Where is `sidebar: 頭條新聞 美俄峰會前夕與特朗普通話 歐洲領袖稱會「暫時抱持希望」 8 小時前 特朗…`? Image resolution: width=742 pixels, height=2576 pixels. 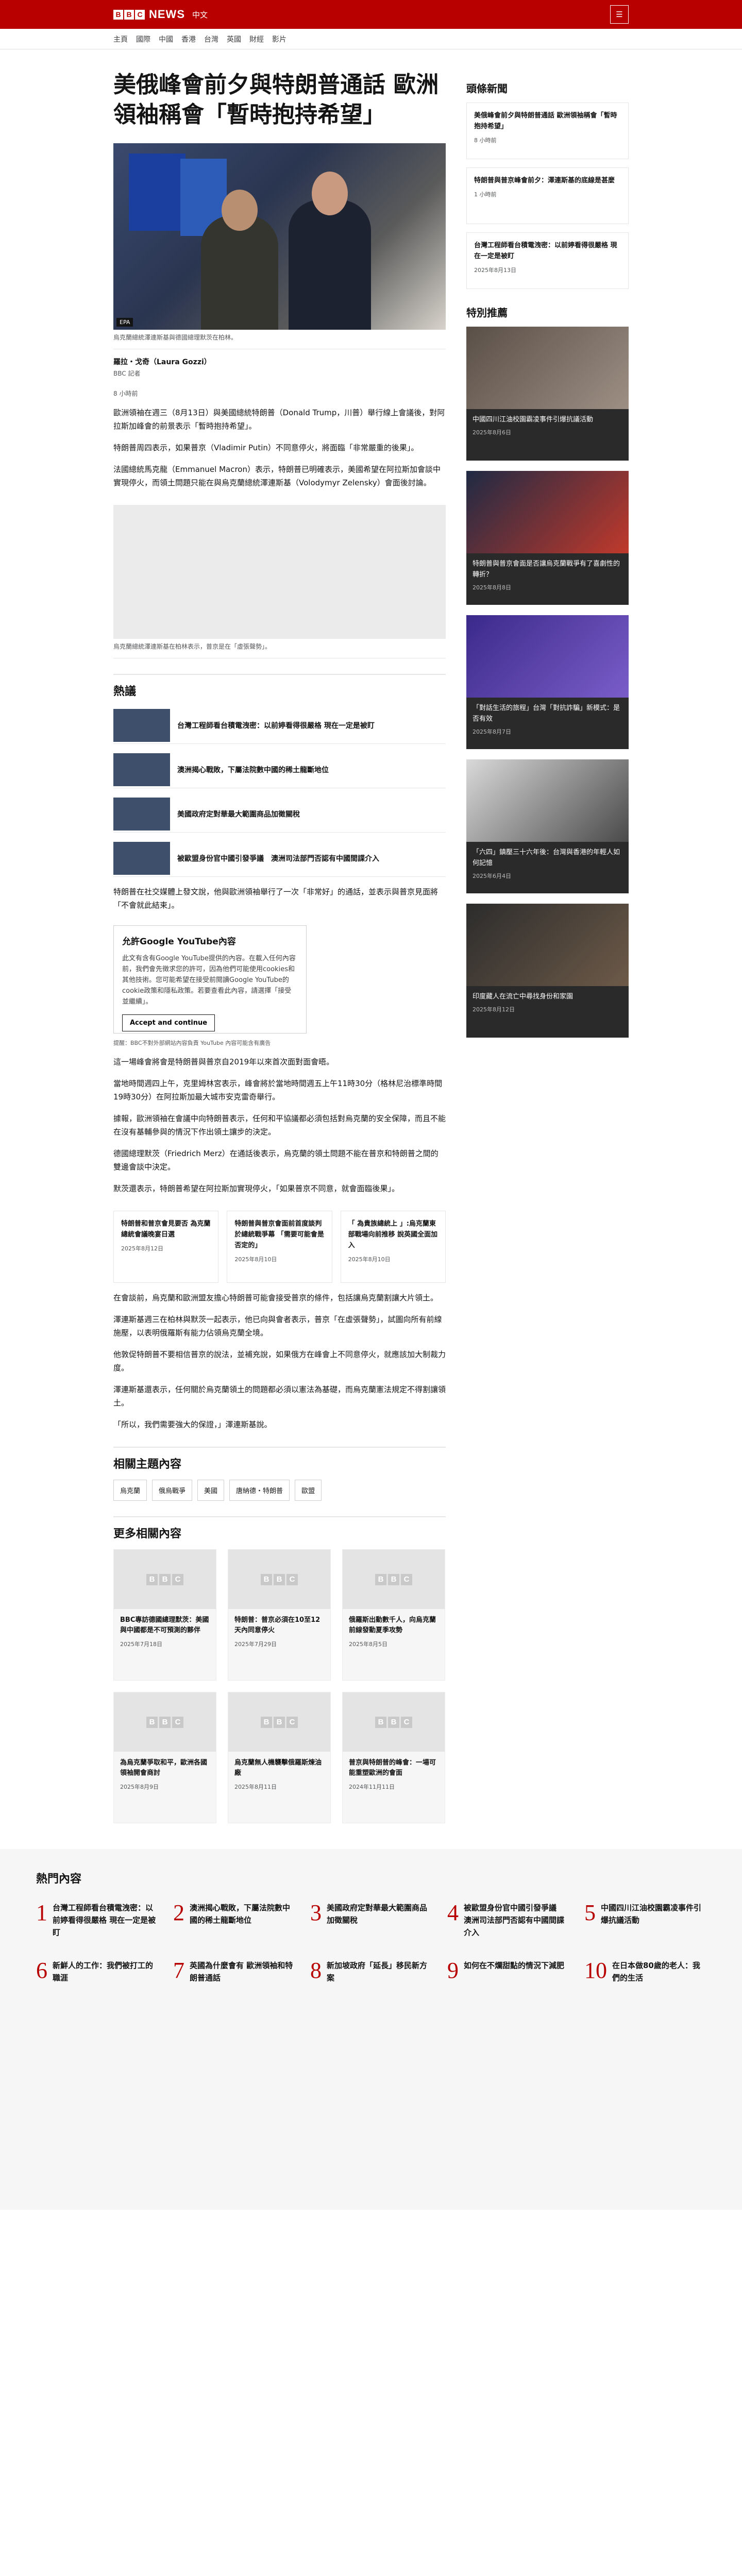 sidebar: 頭條新聞 美俄峰會前夕與特朗普通話 歐洲領袖稱會「暫時抱持希望」 8 小時前 特朗… is located at coordinates (547, 946).